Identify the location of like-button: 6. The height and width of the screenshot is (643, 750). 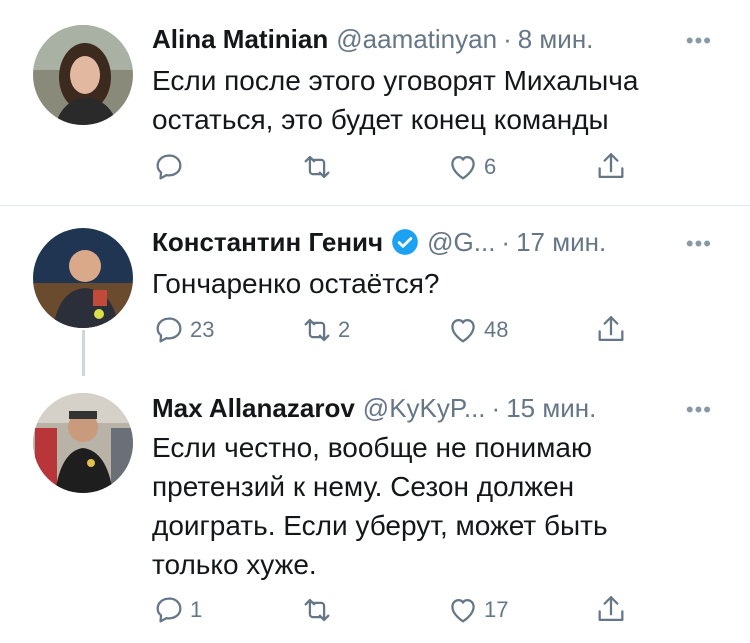
(471, 167).